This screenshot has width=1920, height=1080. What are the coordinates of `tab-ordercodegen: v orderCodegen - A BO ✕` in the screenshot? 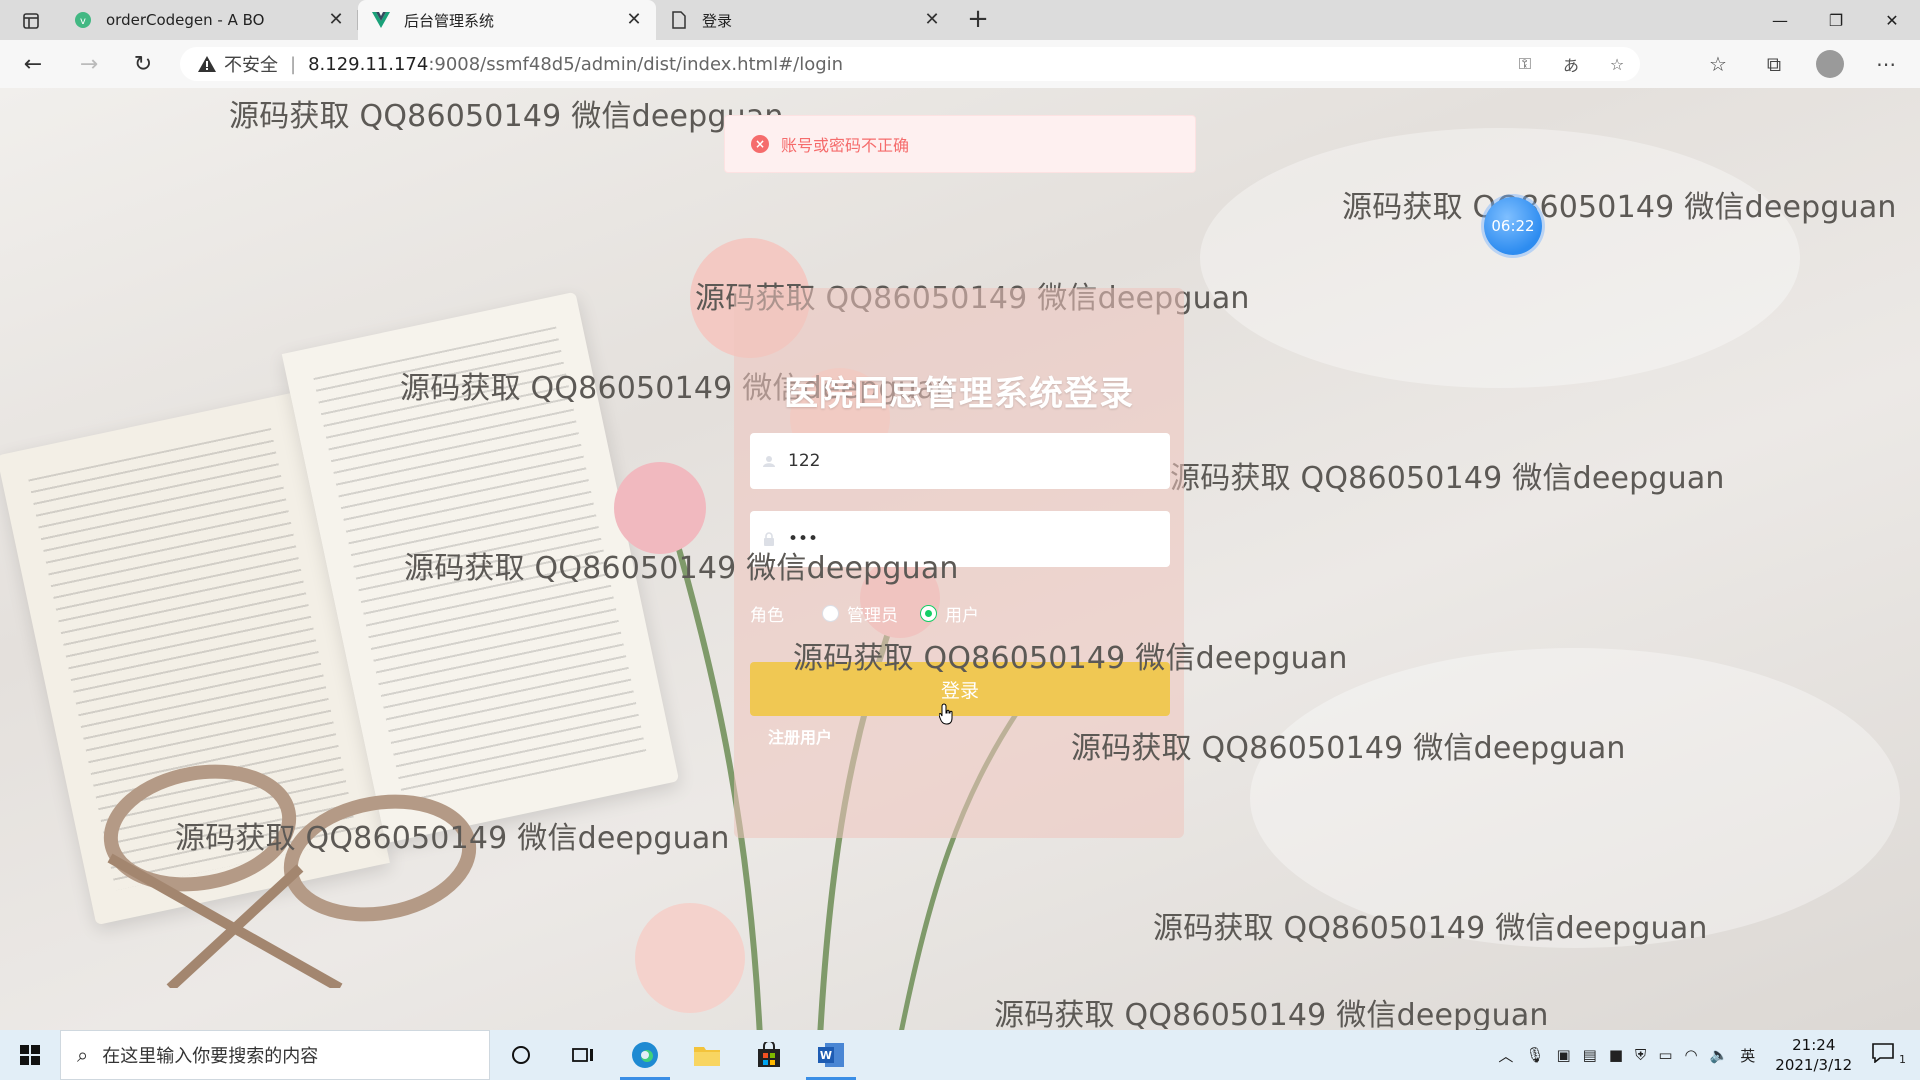 It's located at (209, 20).